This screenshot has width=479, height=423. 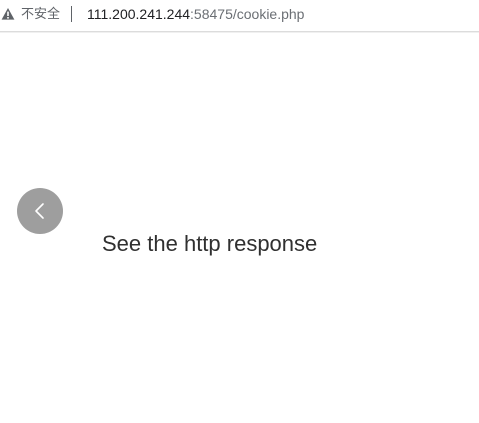 I want to click on url-text: 111.200.241.244:58475/cookie.php, so click(x=195, y=14).